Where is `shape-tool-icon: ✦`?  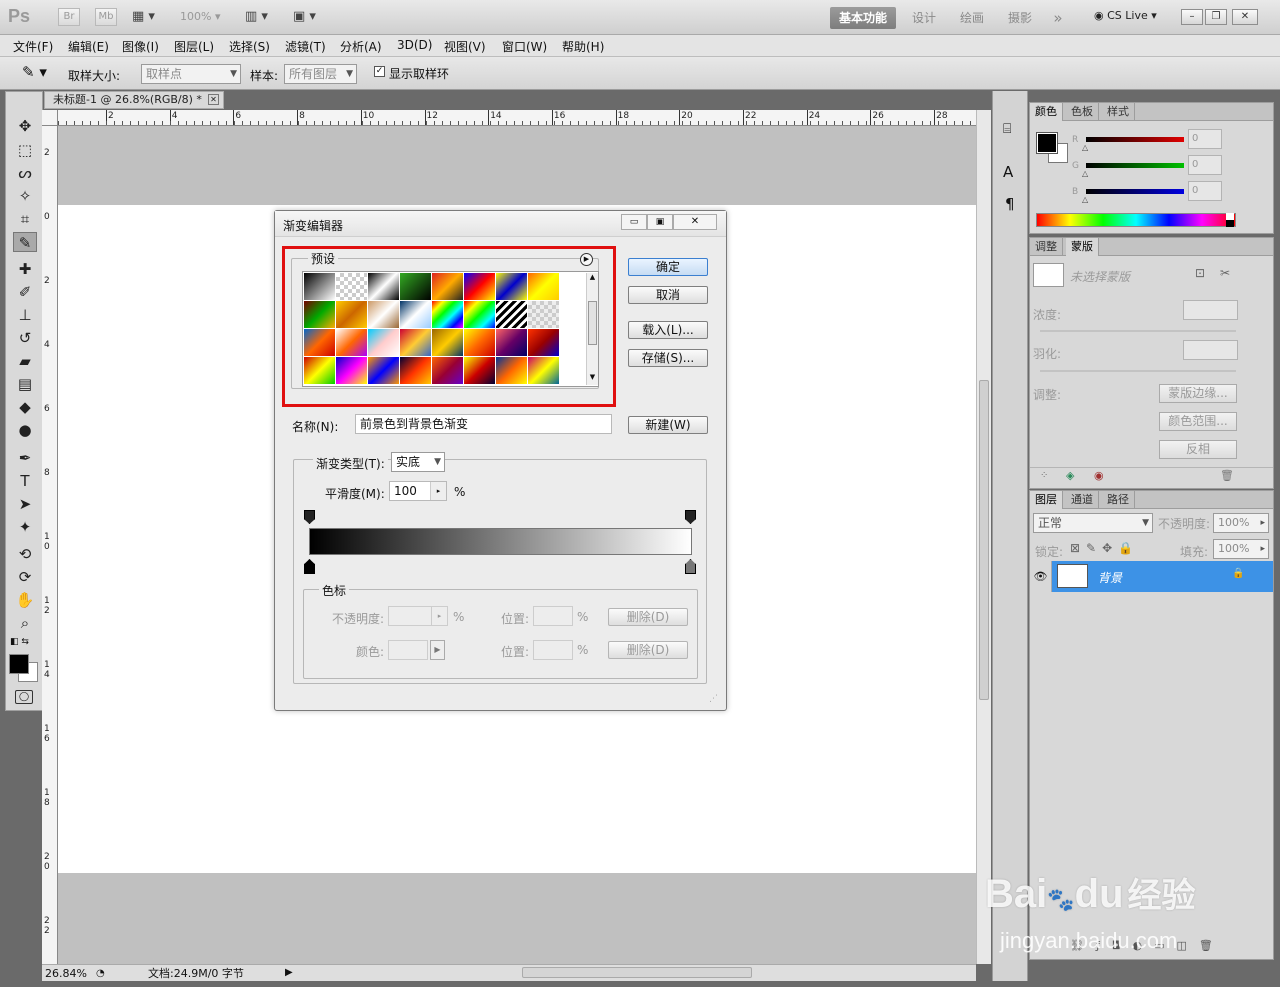 shape-tool-icon: ✦ is located at coordinates (25, 527).